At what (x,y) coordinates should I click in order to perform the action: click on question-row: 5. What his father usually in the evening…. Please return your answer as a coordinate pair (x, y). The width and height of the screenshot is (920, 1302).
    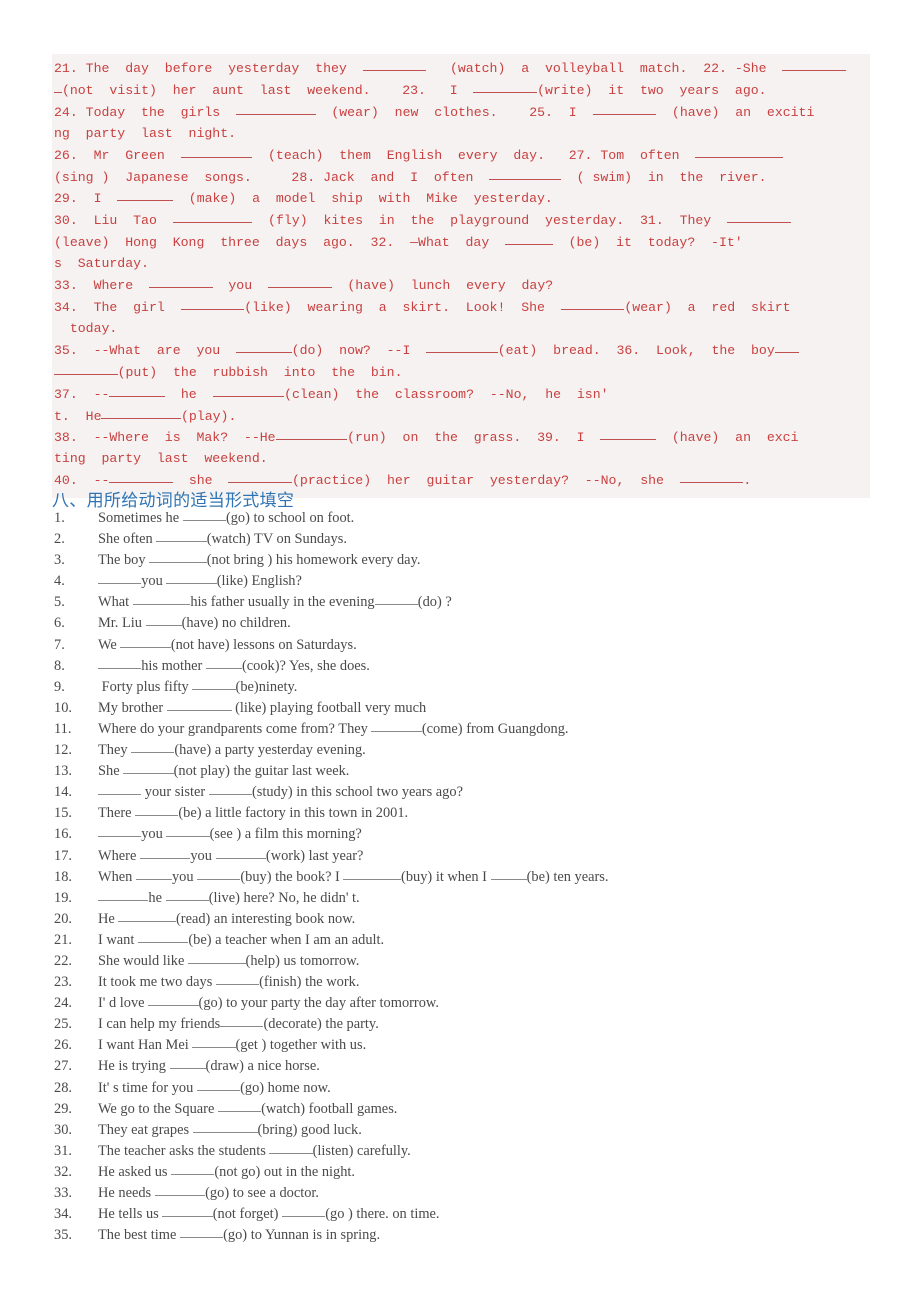
    Looking at the image, I should click on (485, 602).